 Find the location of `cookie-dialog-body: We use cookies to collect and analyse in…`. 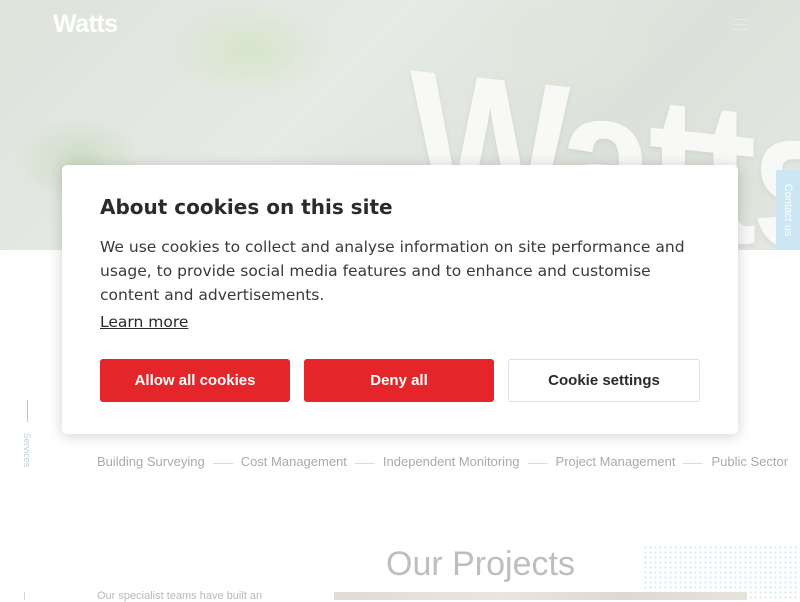

cookie-dialog-body: We use cookies to collect and analyse in… is located at coordinates (392, 271).